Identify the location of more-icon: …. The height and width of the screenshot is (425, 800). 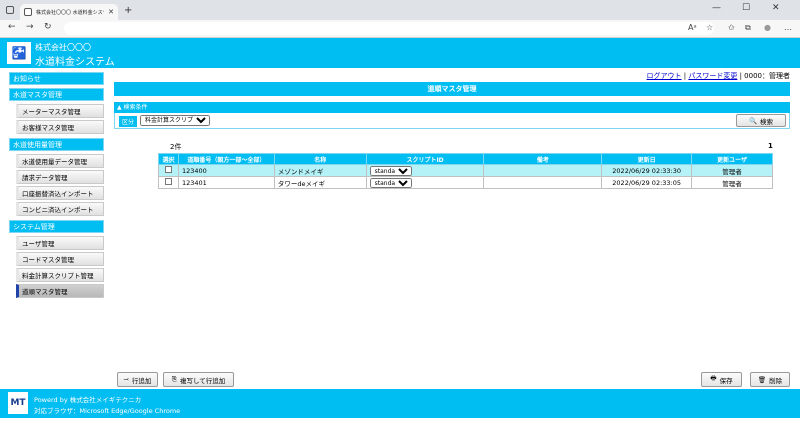
(788, 27).